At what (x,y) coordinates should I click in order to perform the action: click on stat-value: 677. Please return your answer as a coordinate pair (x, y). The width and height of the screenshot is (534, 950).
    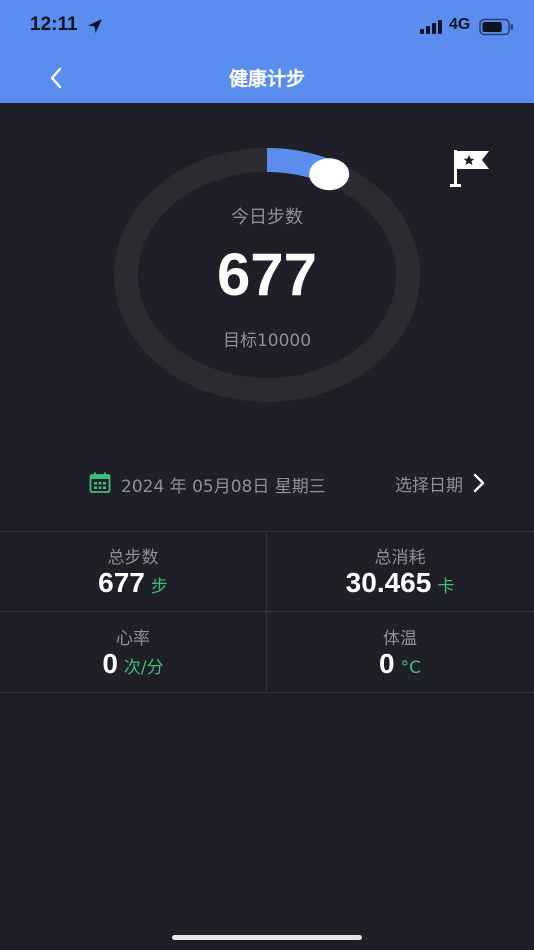
    Looking at the image, I should click on (121, 582).